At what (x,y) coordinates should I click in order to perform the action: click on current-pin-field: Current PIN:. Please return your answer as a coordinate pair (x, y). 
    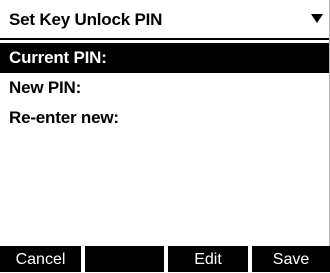
    Looking at the image, I should click on (164, 58).